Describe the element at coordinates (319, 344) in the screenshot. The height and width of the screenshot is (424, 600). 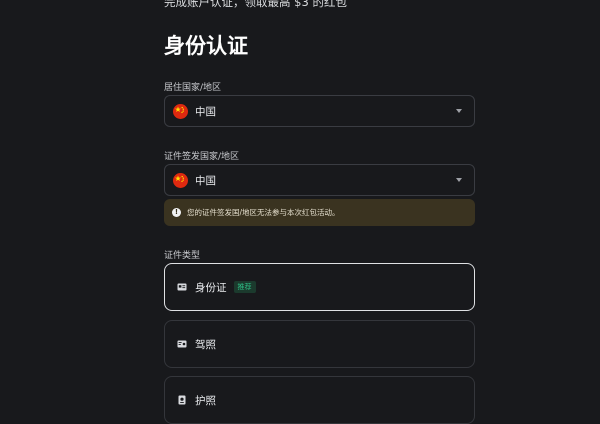
I see `option-drivers-license: 驾照` at that location.